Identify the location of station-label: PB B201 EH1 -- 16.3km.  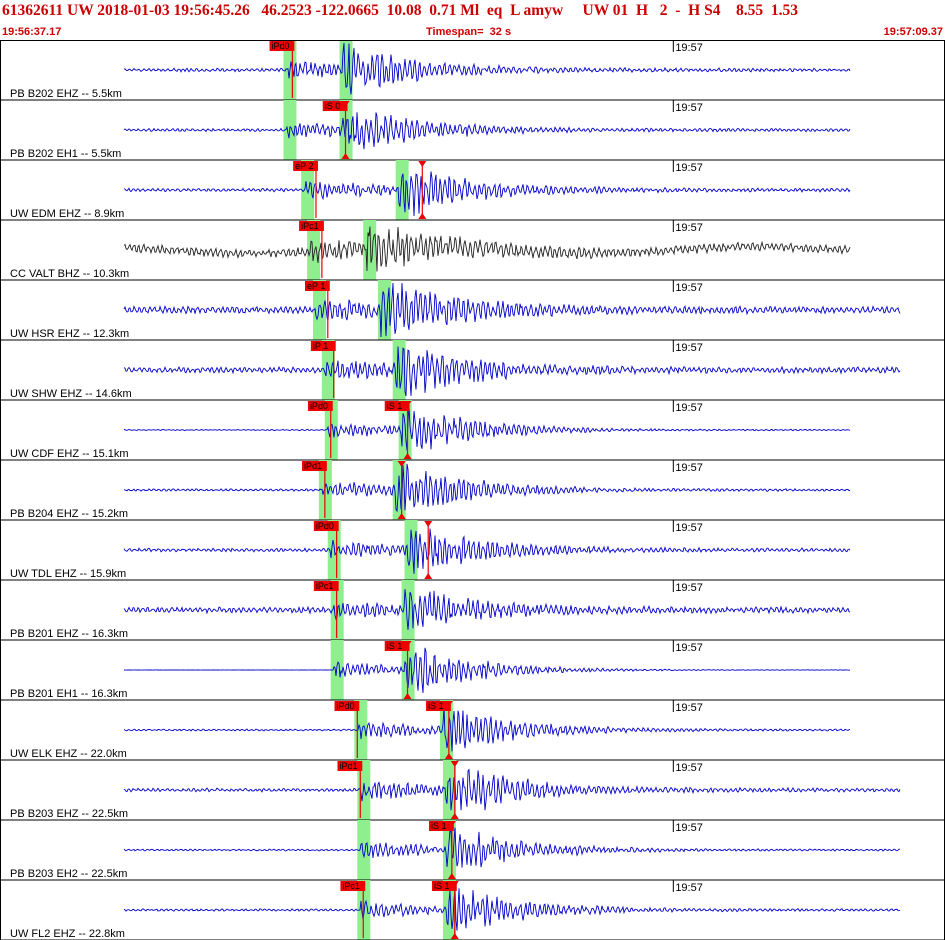
(68, 694).